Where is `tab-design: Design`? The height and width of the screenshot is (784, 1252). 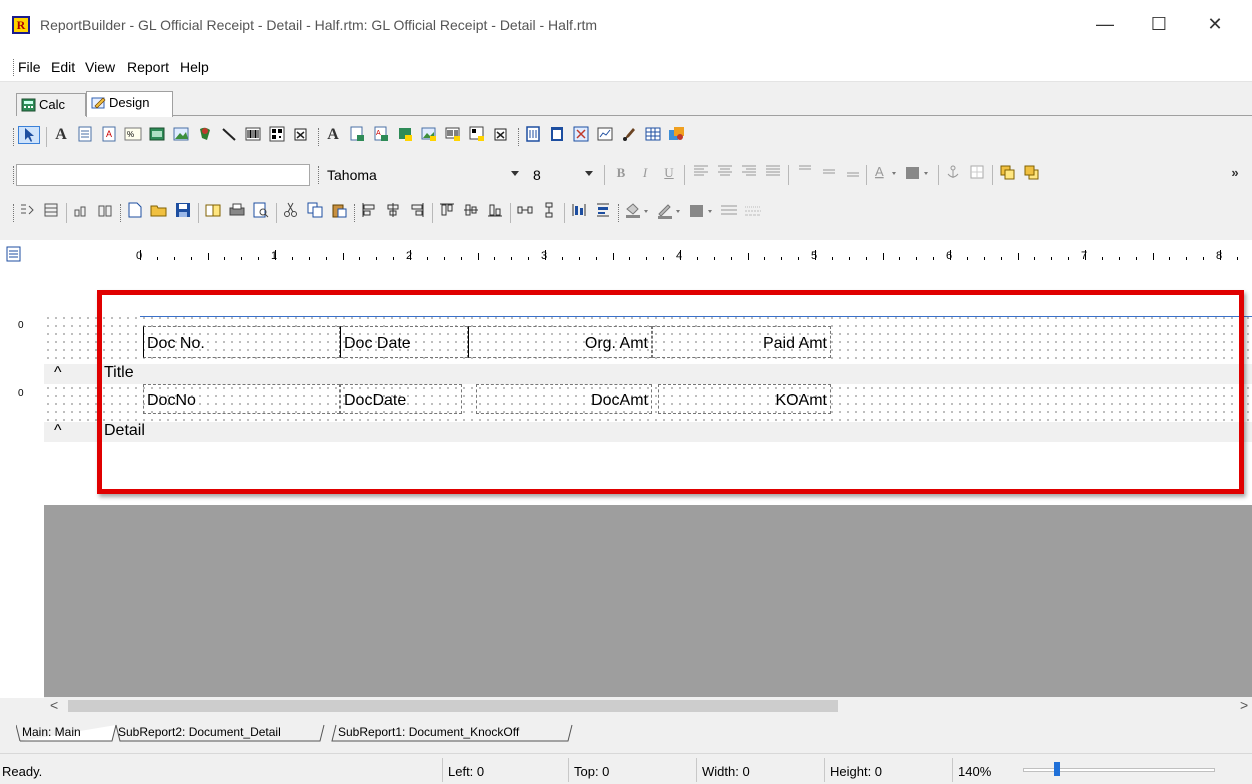
tab-design: Design is located at coordinates (129, 104).